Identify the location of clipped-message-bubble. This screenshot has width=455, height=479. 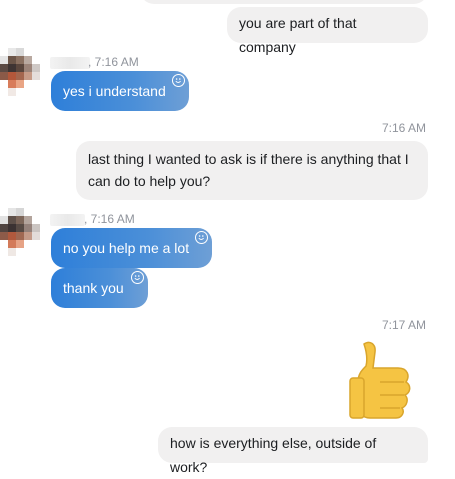
(284, 2).